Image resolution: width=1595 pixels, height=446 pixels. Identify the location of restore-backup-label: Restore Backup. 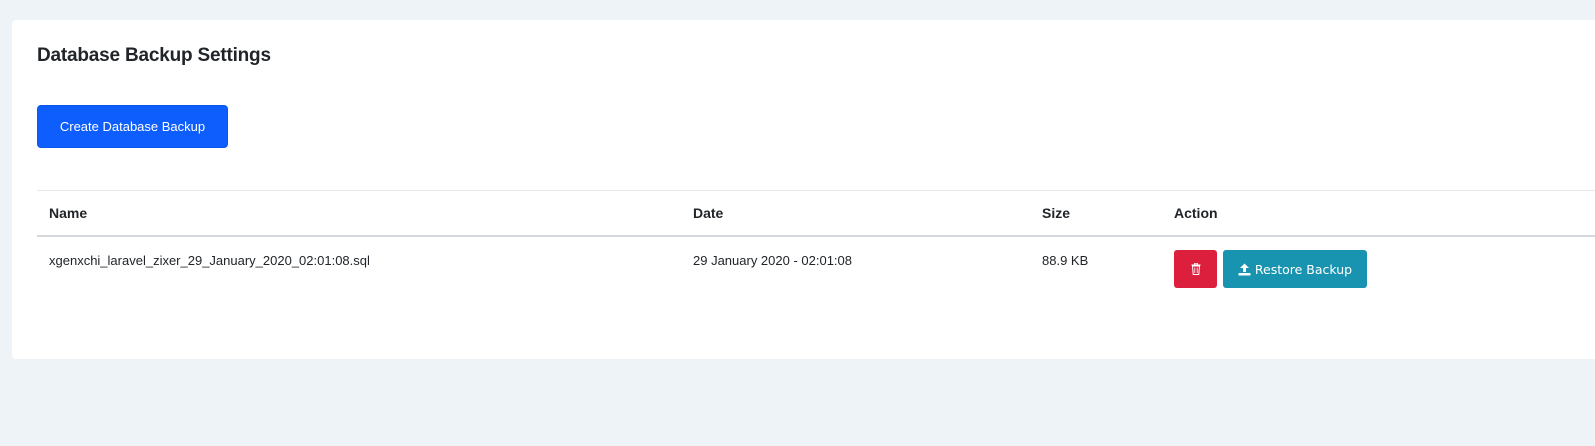
(1303, 269).